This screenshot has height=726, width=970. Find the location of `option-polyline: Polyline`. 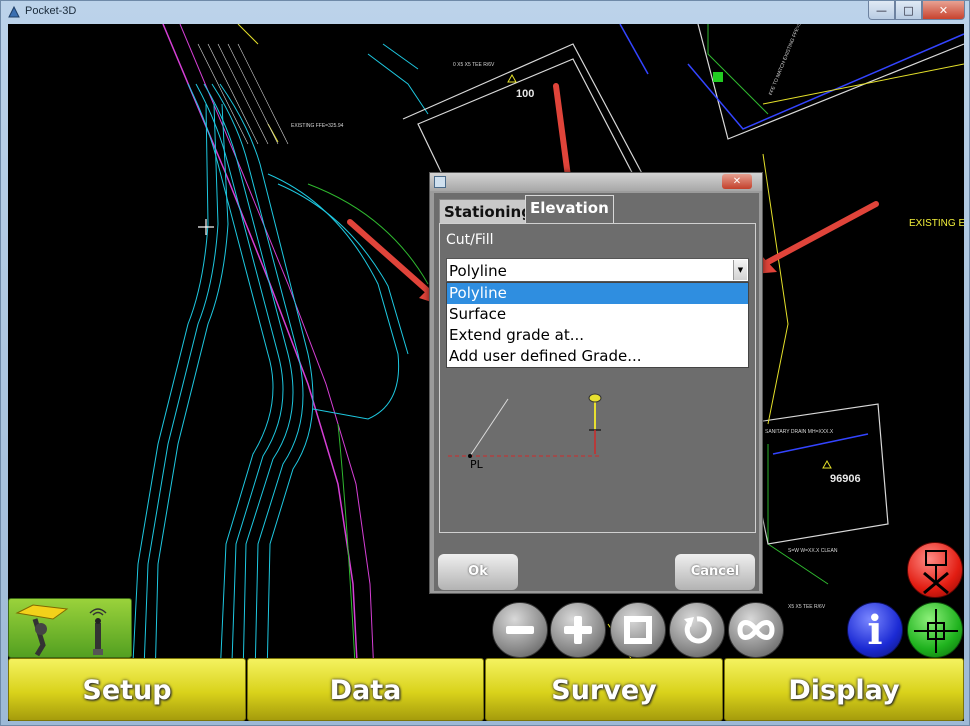

option-polyline: Polyline is located at coordinates (597, 293).